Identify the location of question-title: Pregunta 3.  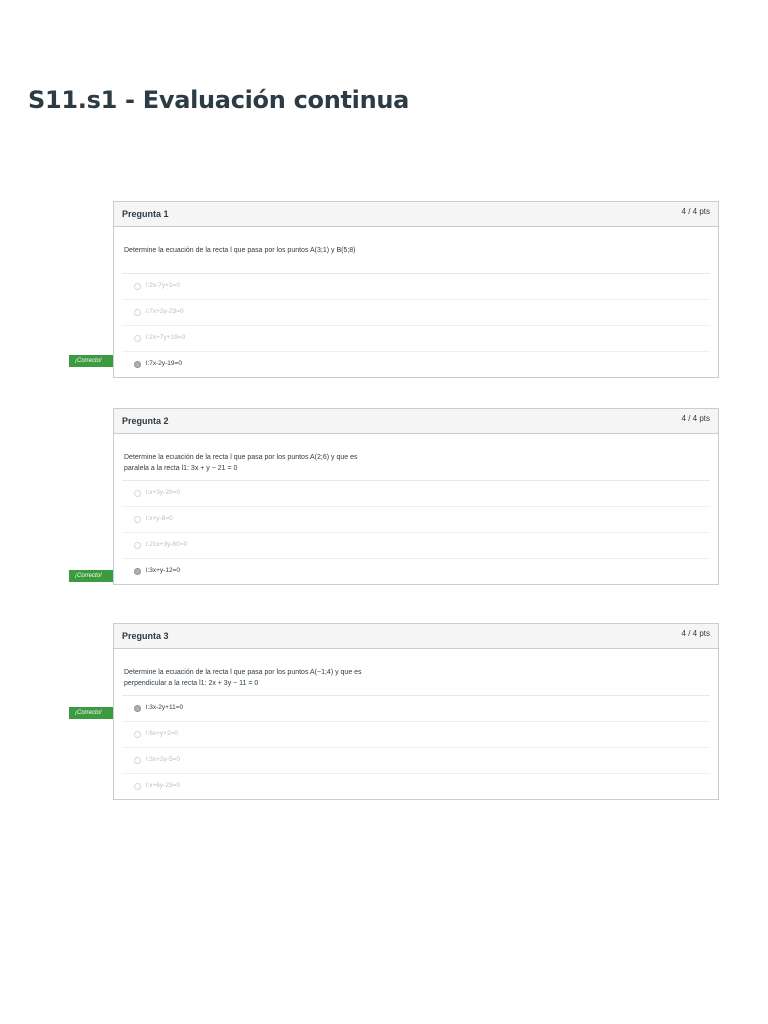
(145, 636).